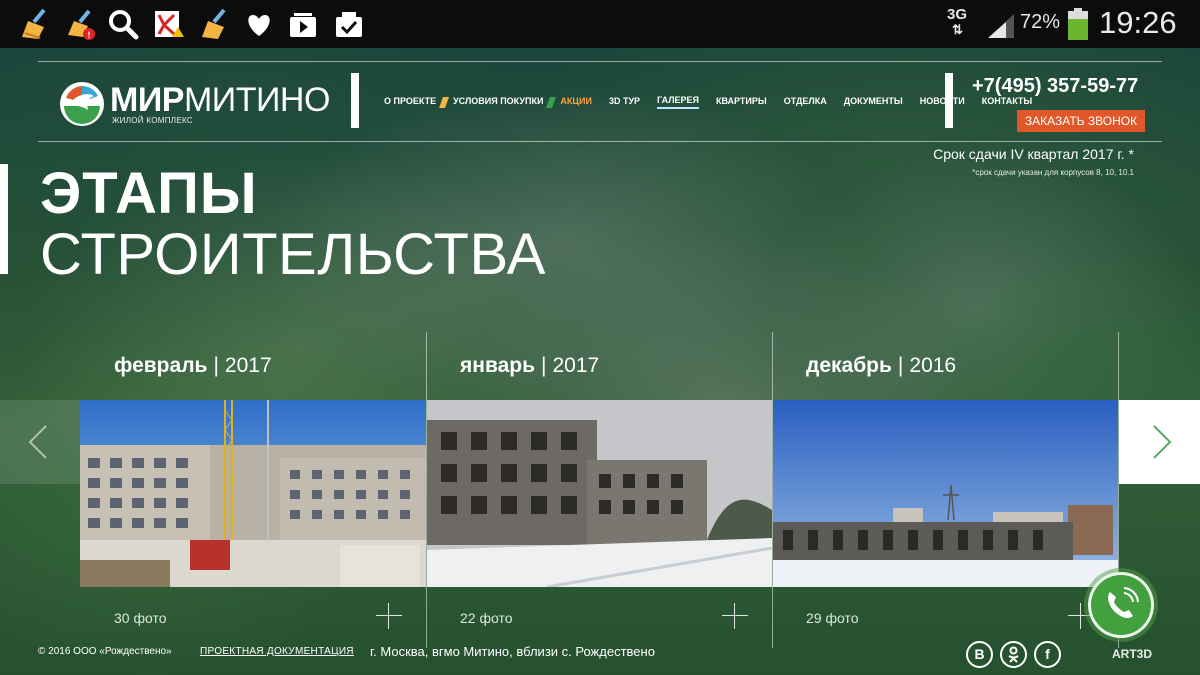 This screenshot has height=675, width=1200. I want to click on next-button, so click(1159, 442).